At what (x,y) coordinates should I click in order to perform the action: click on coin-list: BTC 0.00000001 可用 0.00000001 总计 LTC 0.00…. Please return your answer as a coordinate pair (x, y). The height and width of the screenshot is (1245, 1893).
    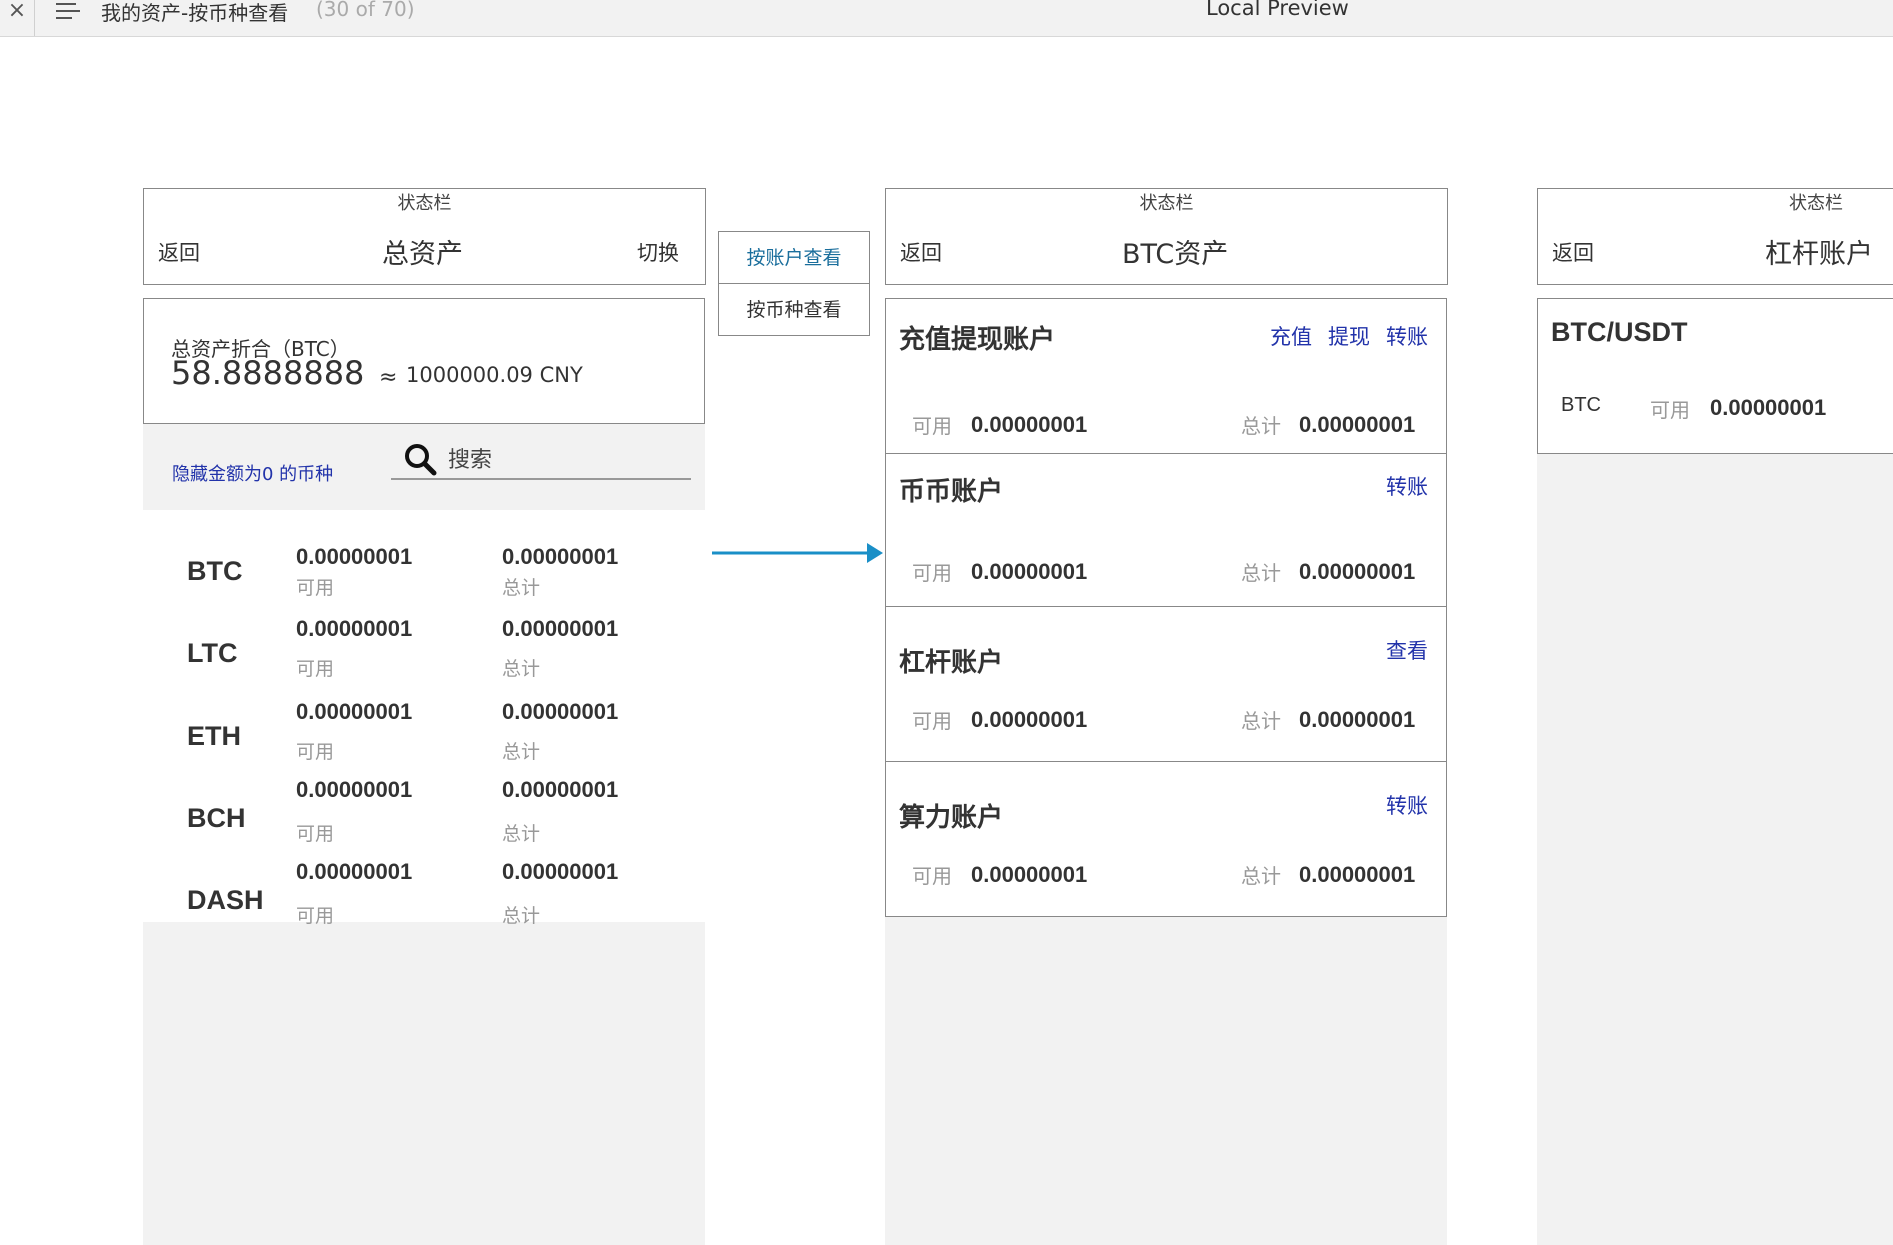
    Looking at the image, I should click on (424, 718).